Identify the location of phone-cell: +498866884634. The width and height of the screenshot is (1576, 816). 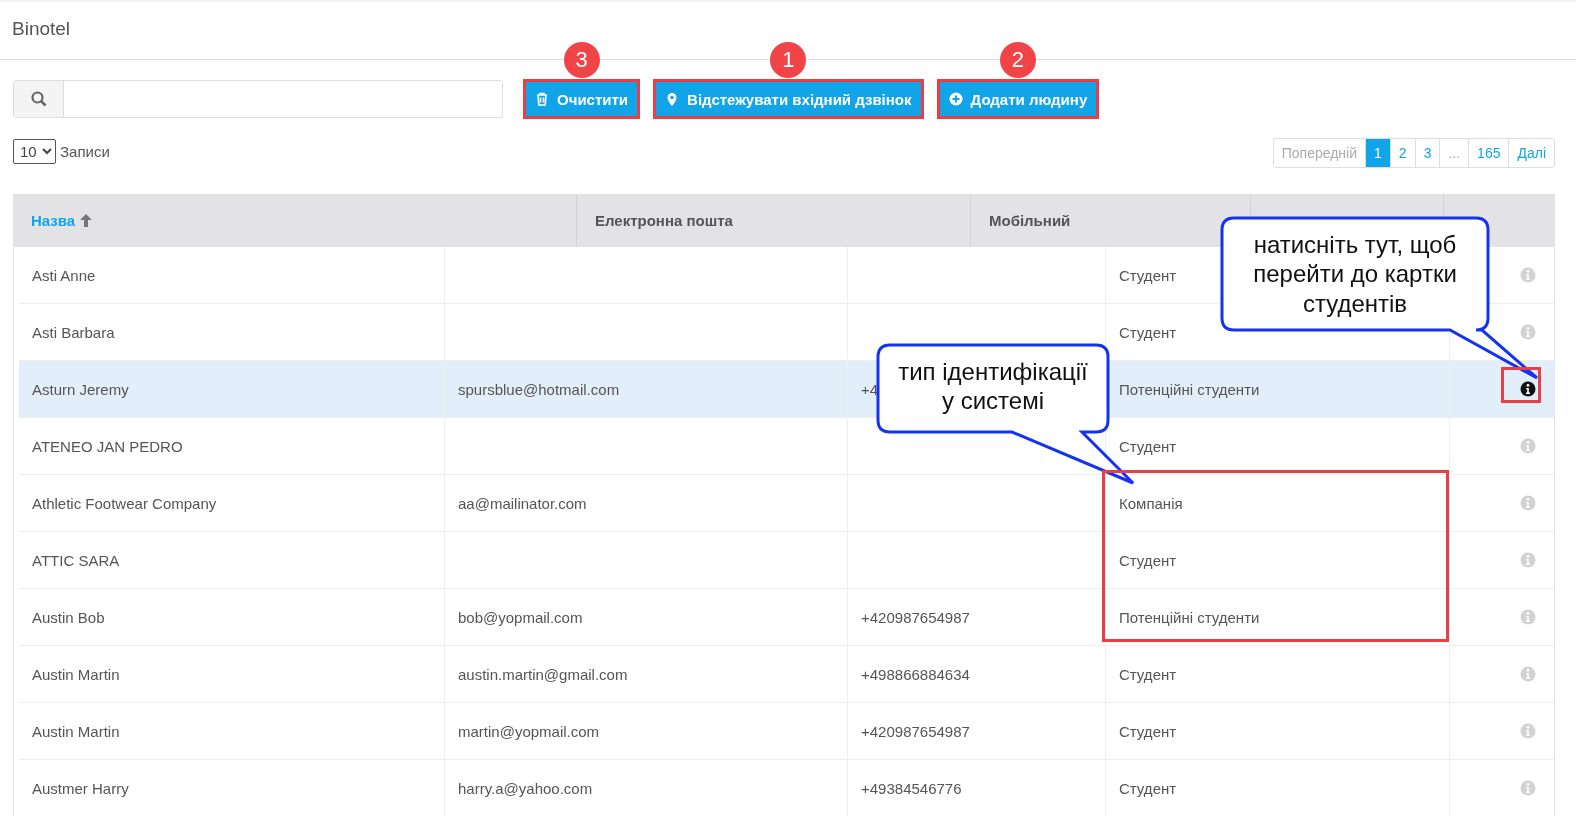
(915, 674).